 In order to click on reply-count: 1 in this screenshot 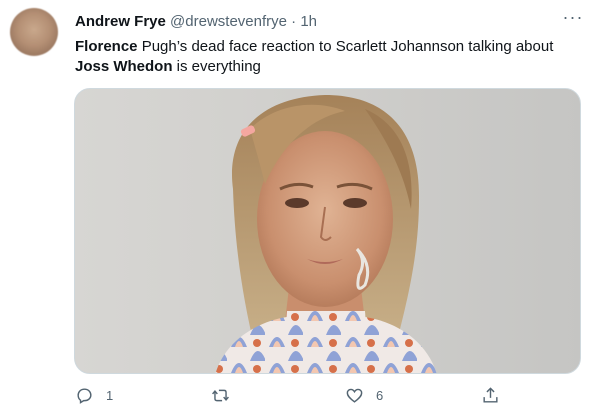, I will do `click(110, 395)`.